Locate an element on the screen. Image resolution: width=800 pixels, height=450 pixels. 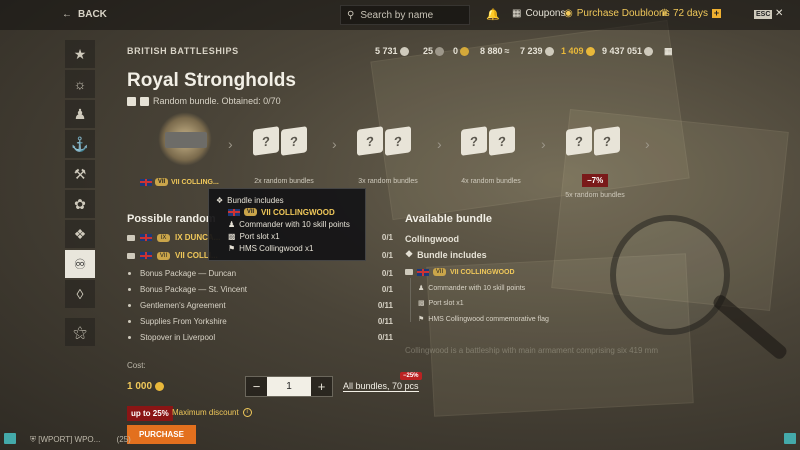
sidebar-item-camouflages: ✿ is located at coordinates (80, 204).